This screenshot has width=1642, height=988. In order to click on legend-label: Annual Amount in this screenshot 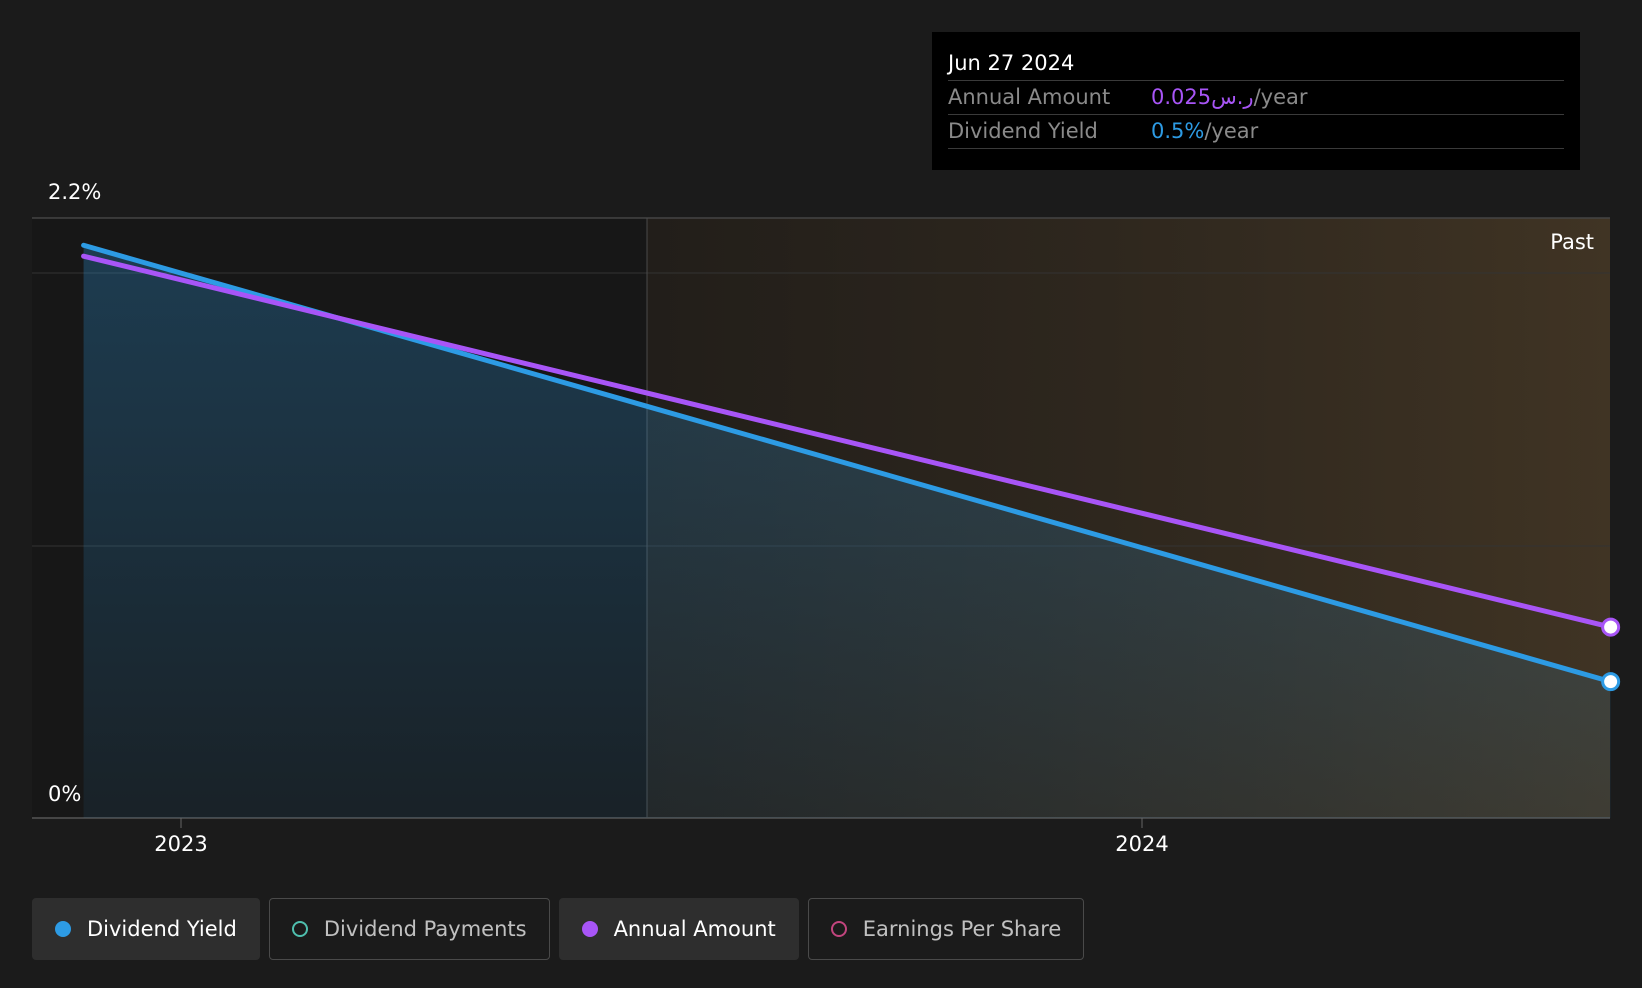, I will do `click(694, 929)`.